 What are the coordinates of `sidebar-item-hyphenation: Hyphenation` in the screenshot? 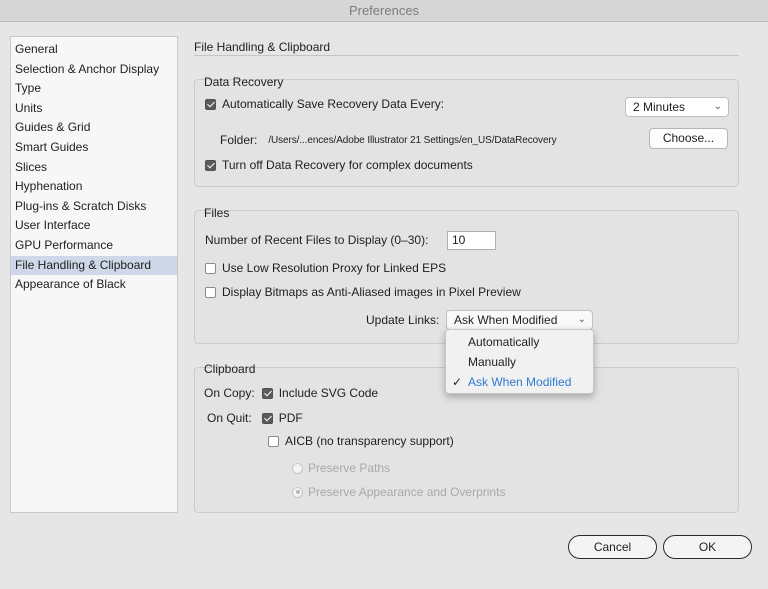 It's located at (94, 187).